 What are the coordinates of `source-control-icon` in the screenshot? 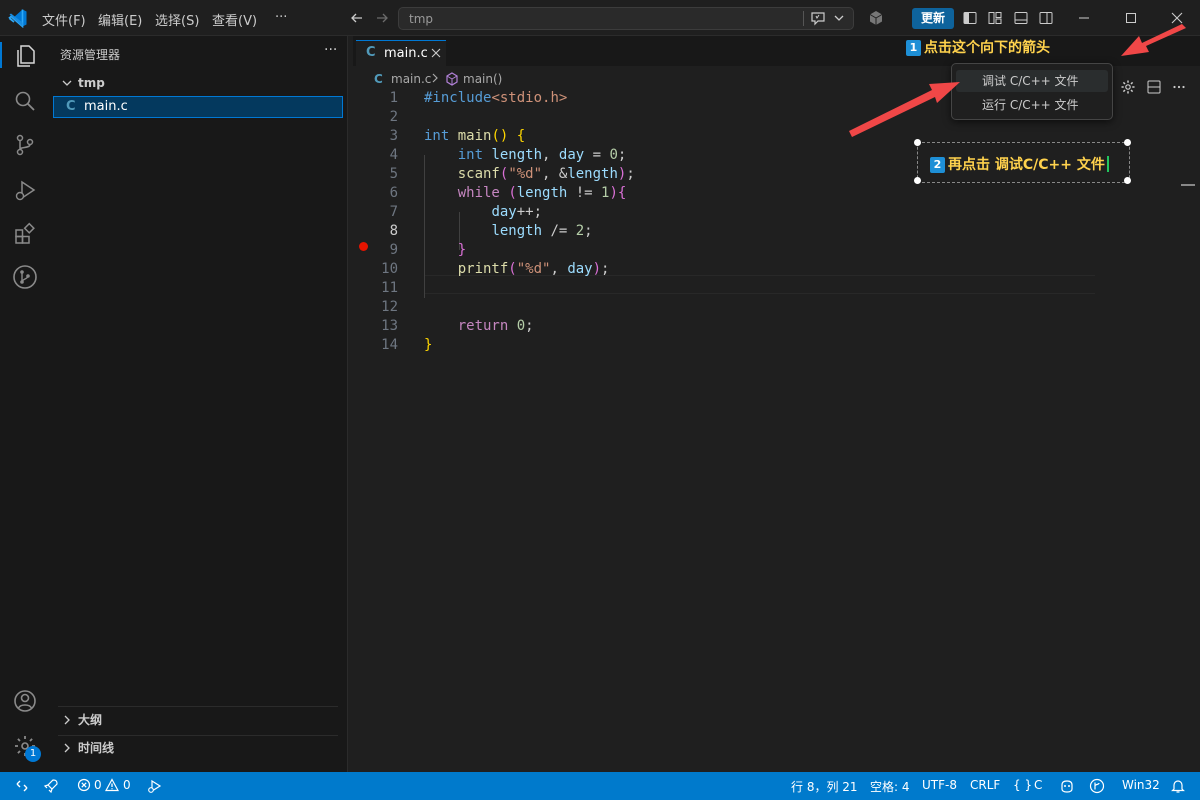 It's located at (25, 145).